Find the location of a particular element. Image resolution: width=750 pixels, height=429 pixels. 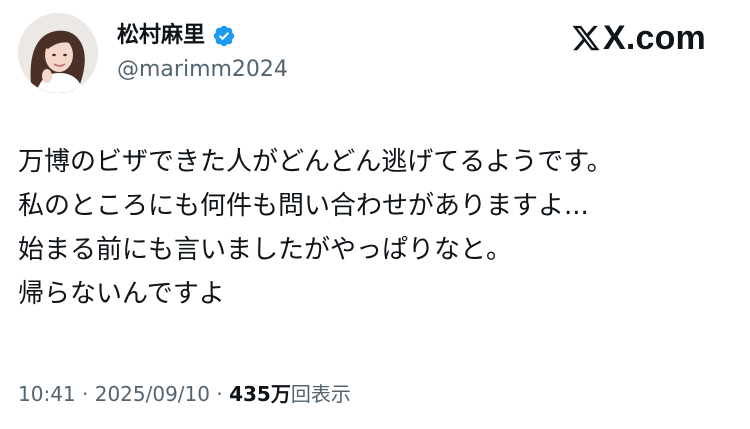

tweet-line: 万博のビザできた人がどんどん逃げてるようです。 is located at coordinates (315, 162).